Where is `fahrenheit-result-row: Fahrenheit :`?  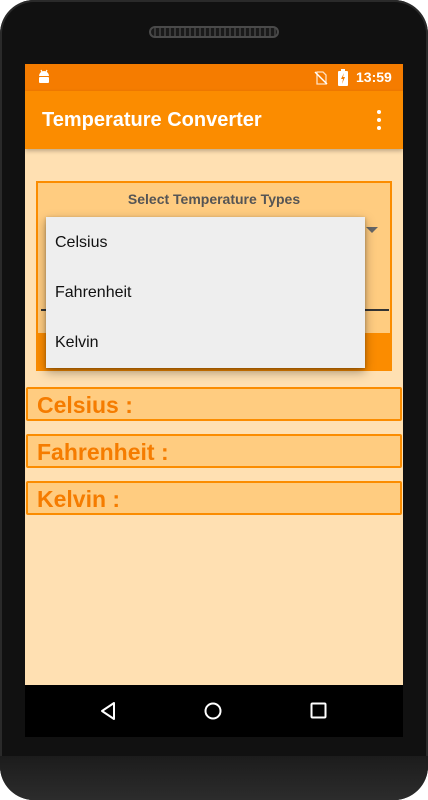
fahrenheit-result-row: Fahrenheit : is located at coordinates (214, 451).